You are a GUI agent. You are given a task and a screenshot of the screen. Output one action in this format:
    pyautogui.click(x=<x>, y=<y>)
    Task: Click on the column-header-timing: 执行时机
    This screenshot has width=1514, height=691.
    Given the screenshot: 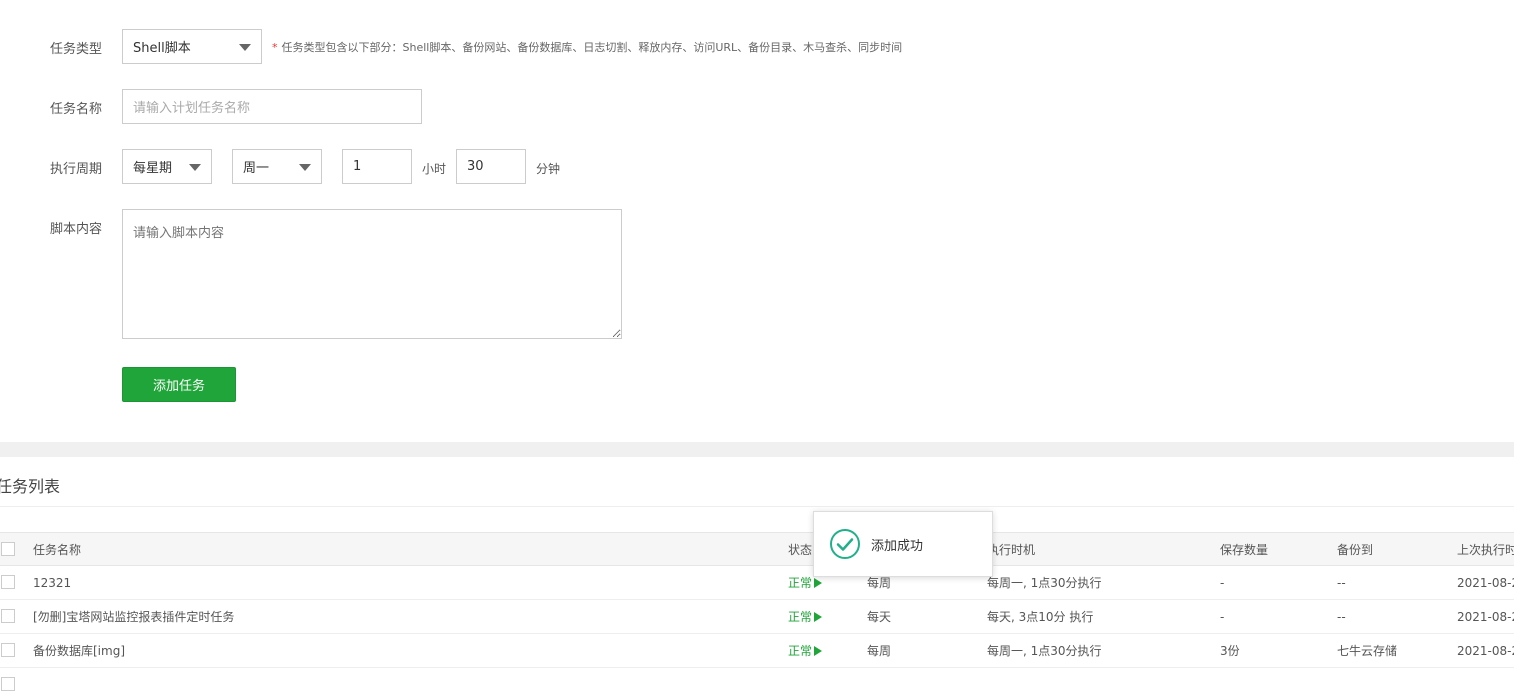 What is the action you would take?
    pyautogui.click(x=1011, y=549)
    